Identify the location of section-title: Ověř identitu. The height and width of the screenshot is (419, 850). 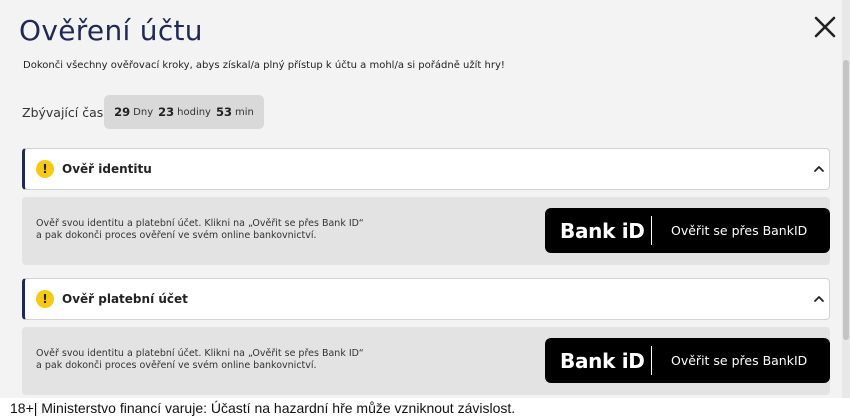
(107, 169).